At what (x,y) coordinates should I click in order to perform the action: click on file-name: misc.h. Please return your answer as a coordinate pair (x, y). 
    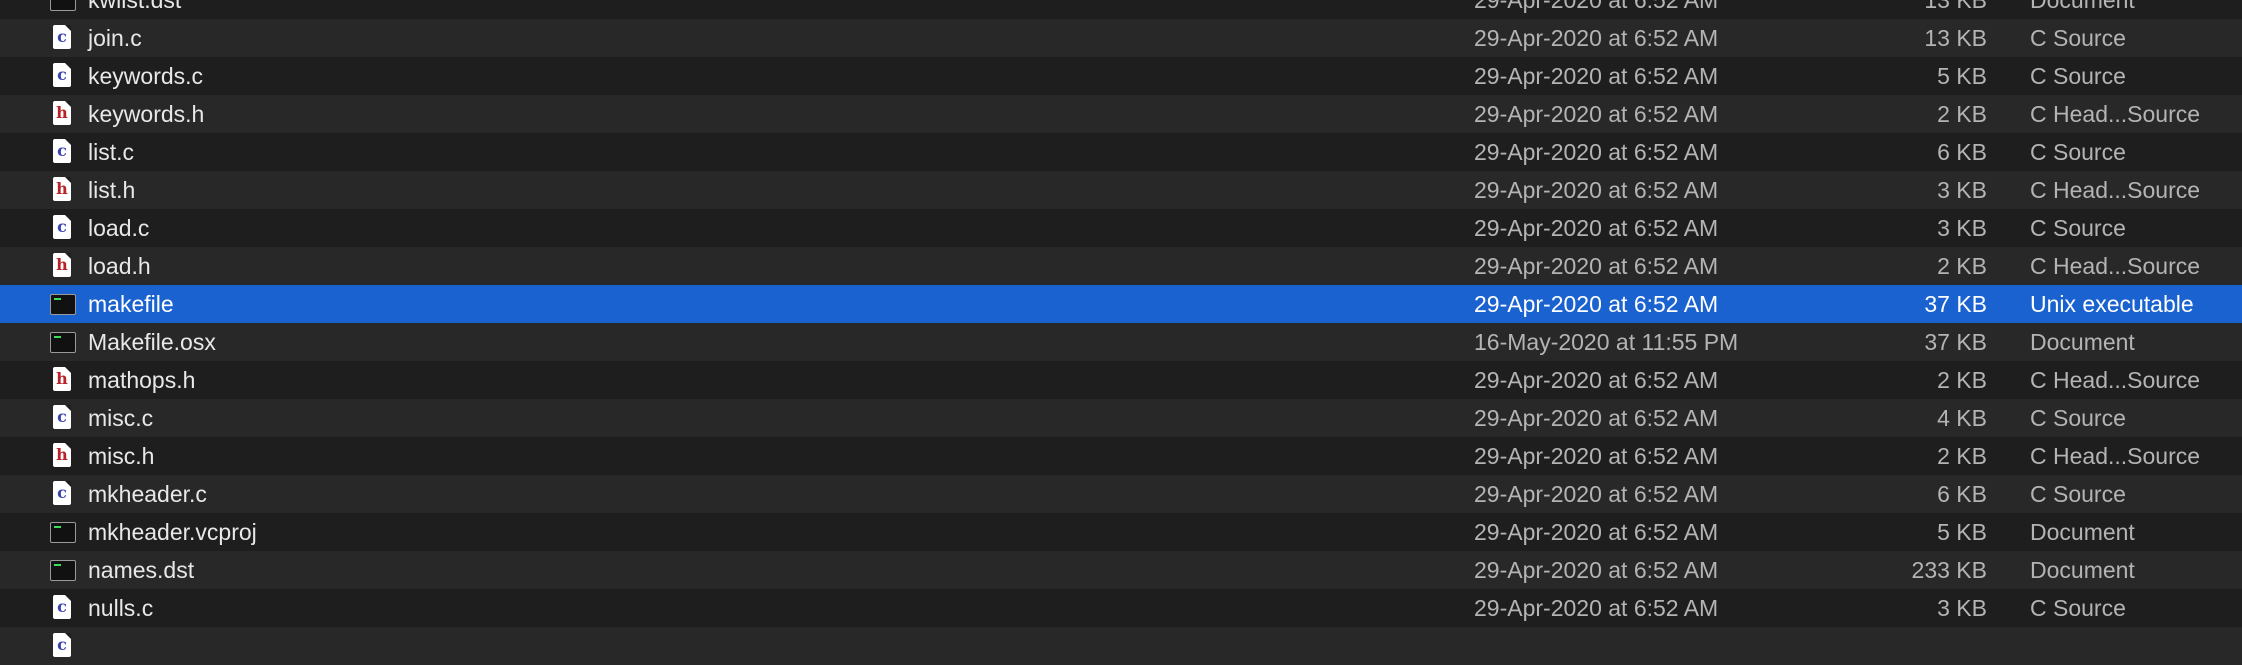
    Looking at the image, I should click on (121, 456).